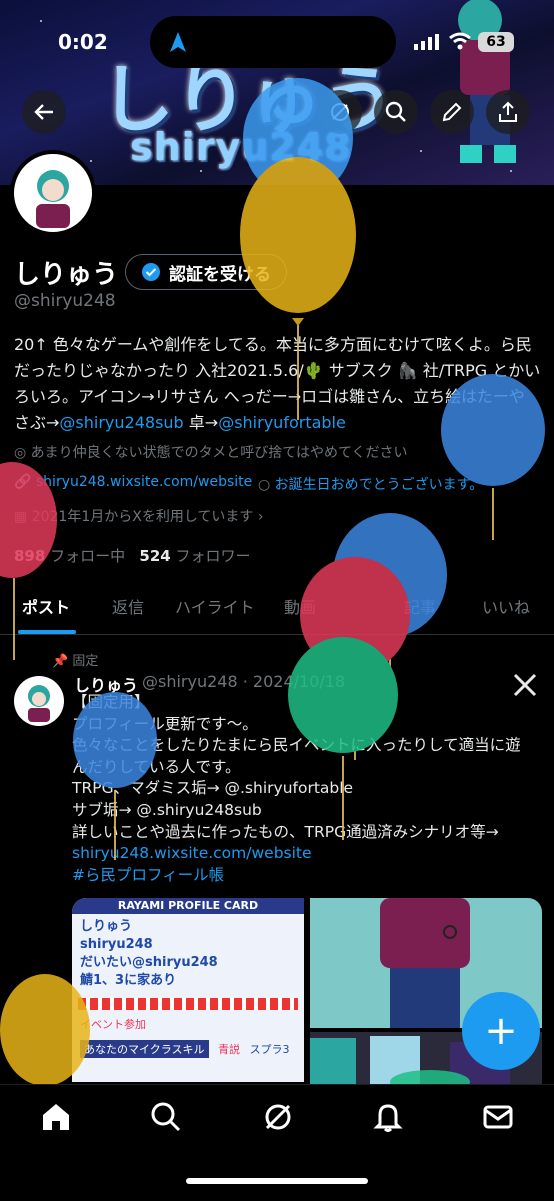 The height and width of the screenshot is (1201, 554). Describe the element at coordinates (166, 1117) in the screenshot. I see `search-nav-icon` at that location.